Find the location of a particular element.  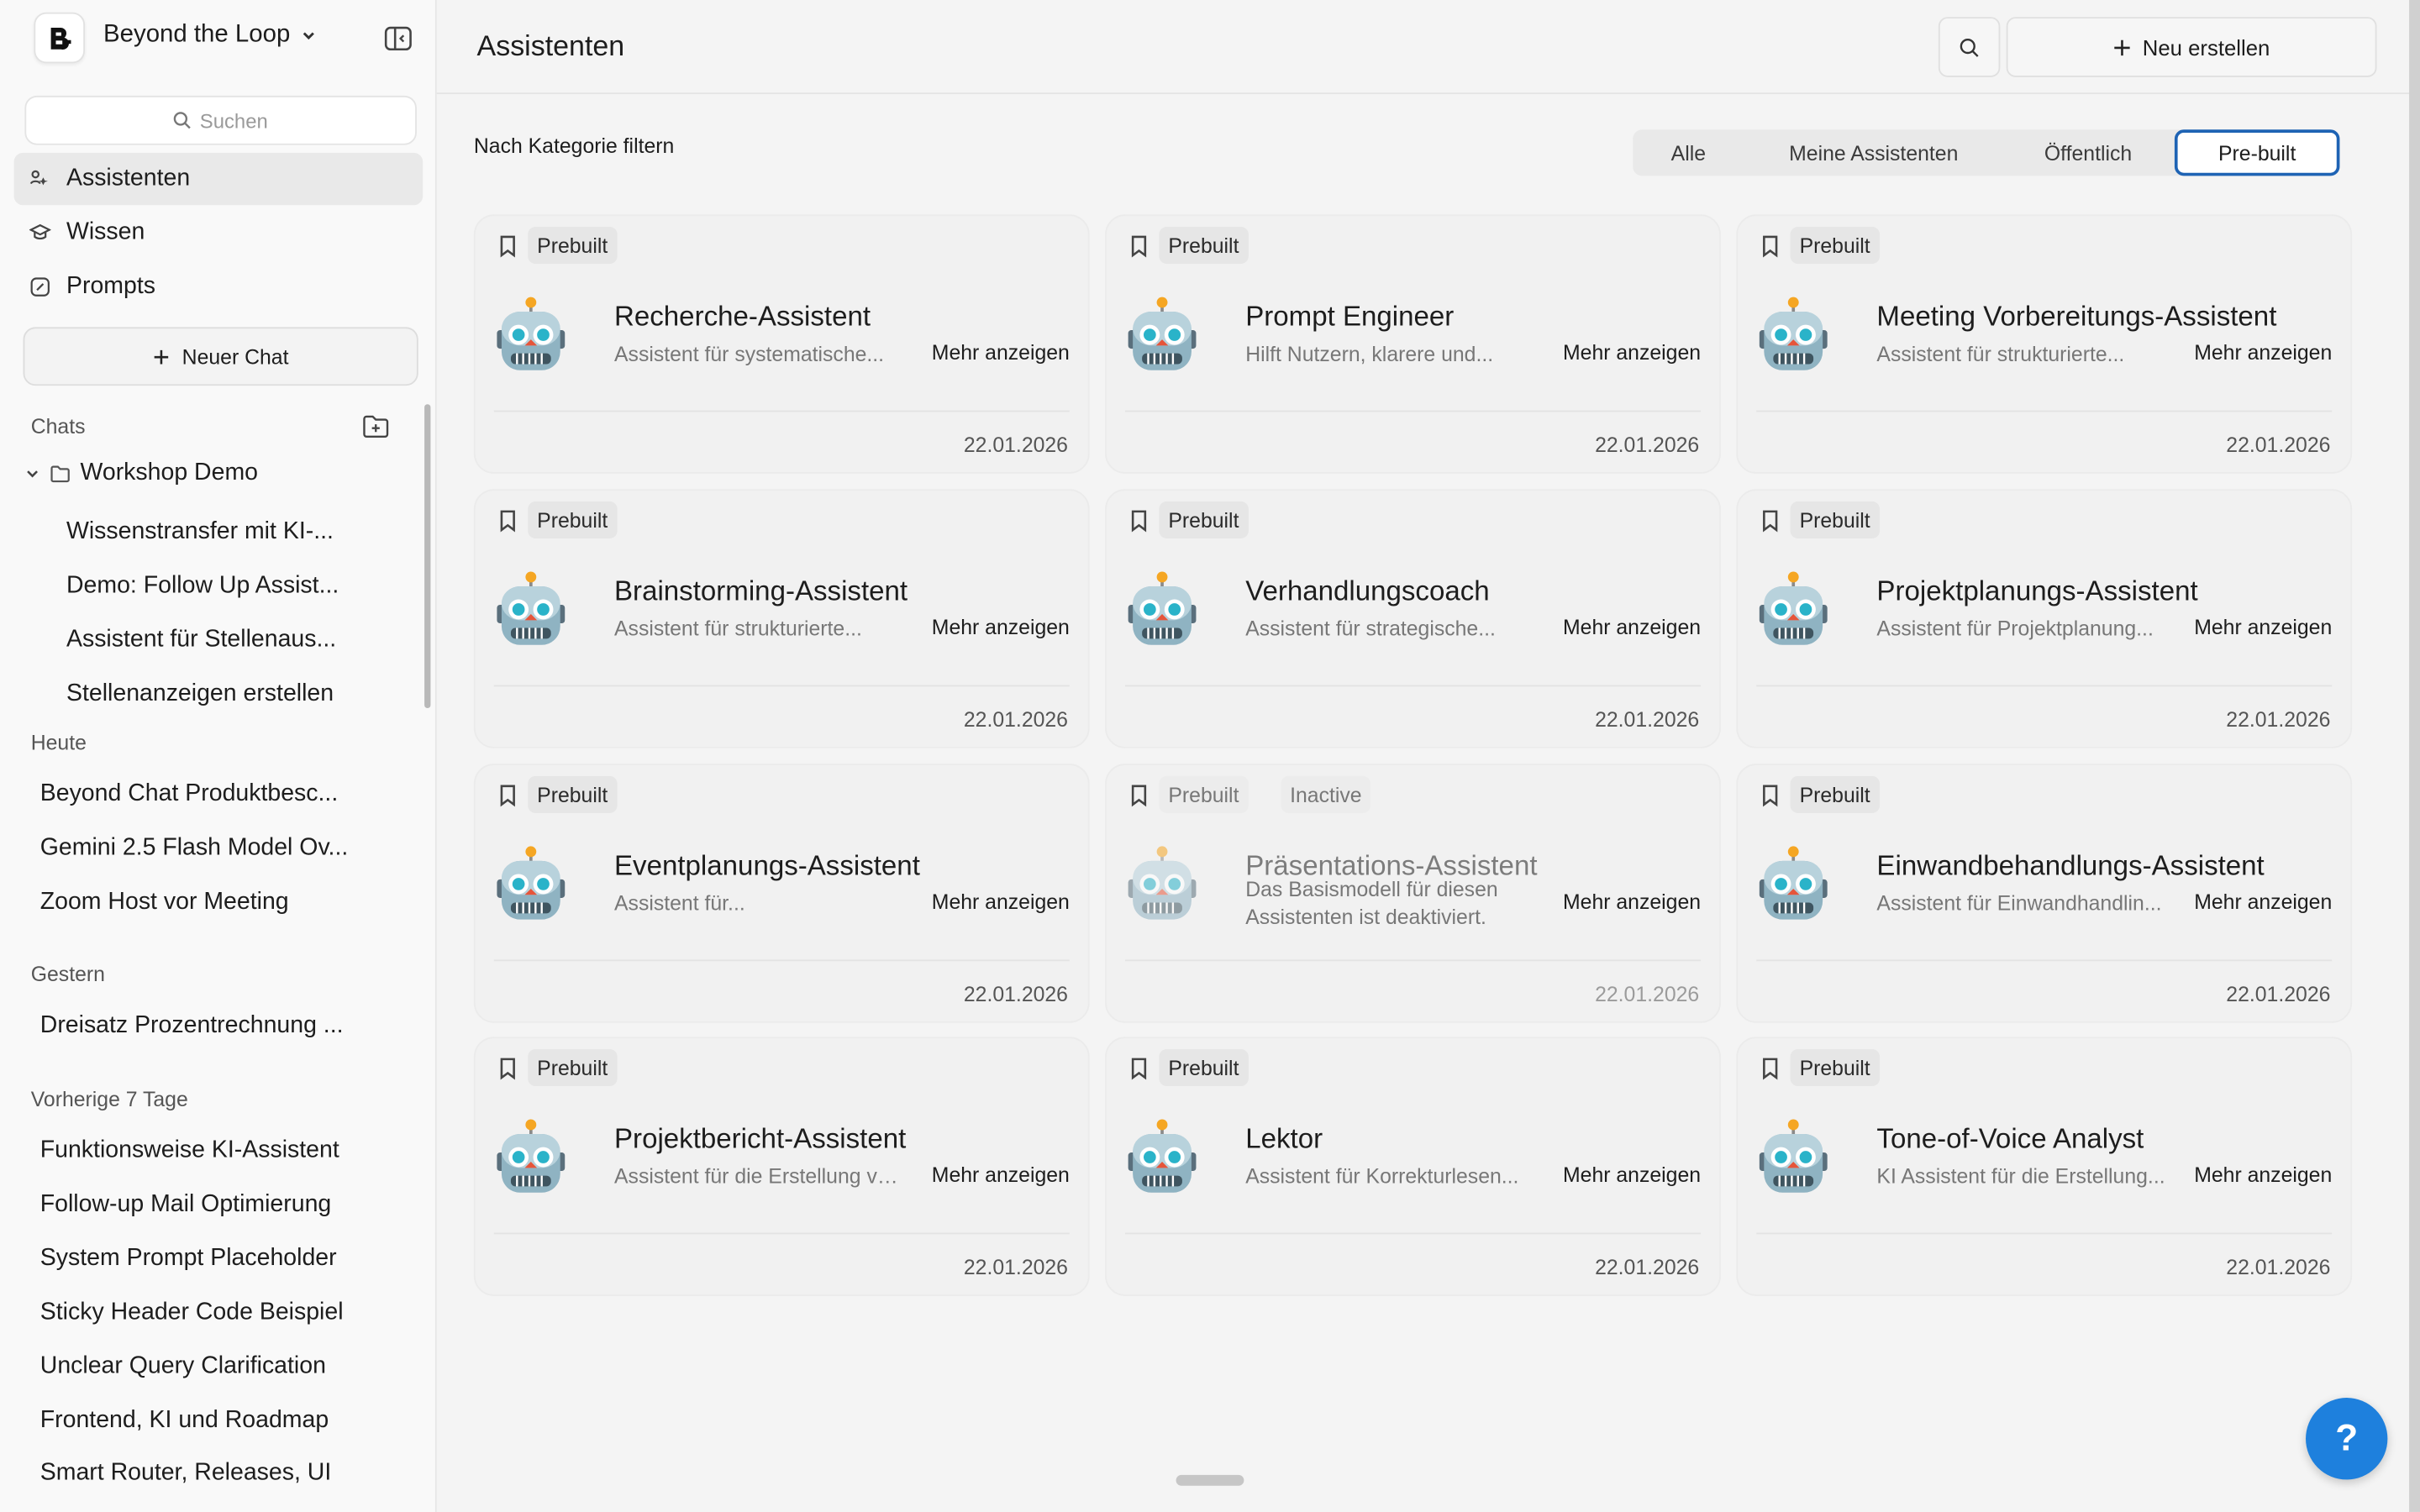

folder-name: Workshop Demo is located at coordinates (169, 472).